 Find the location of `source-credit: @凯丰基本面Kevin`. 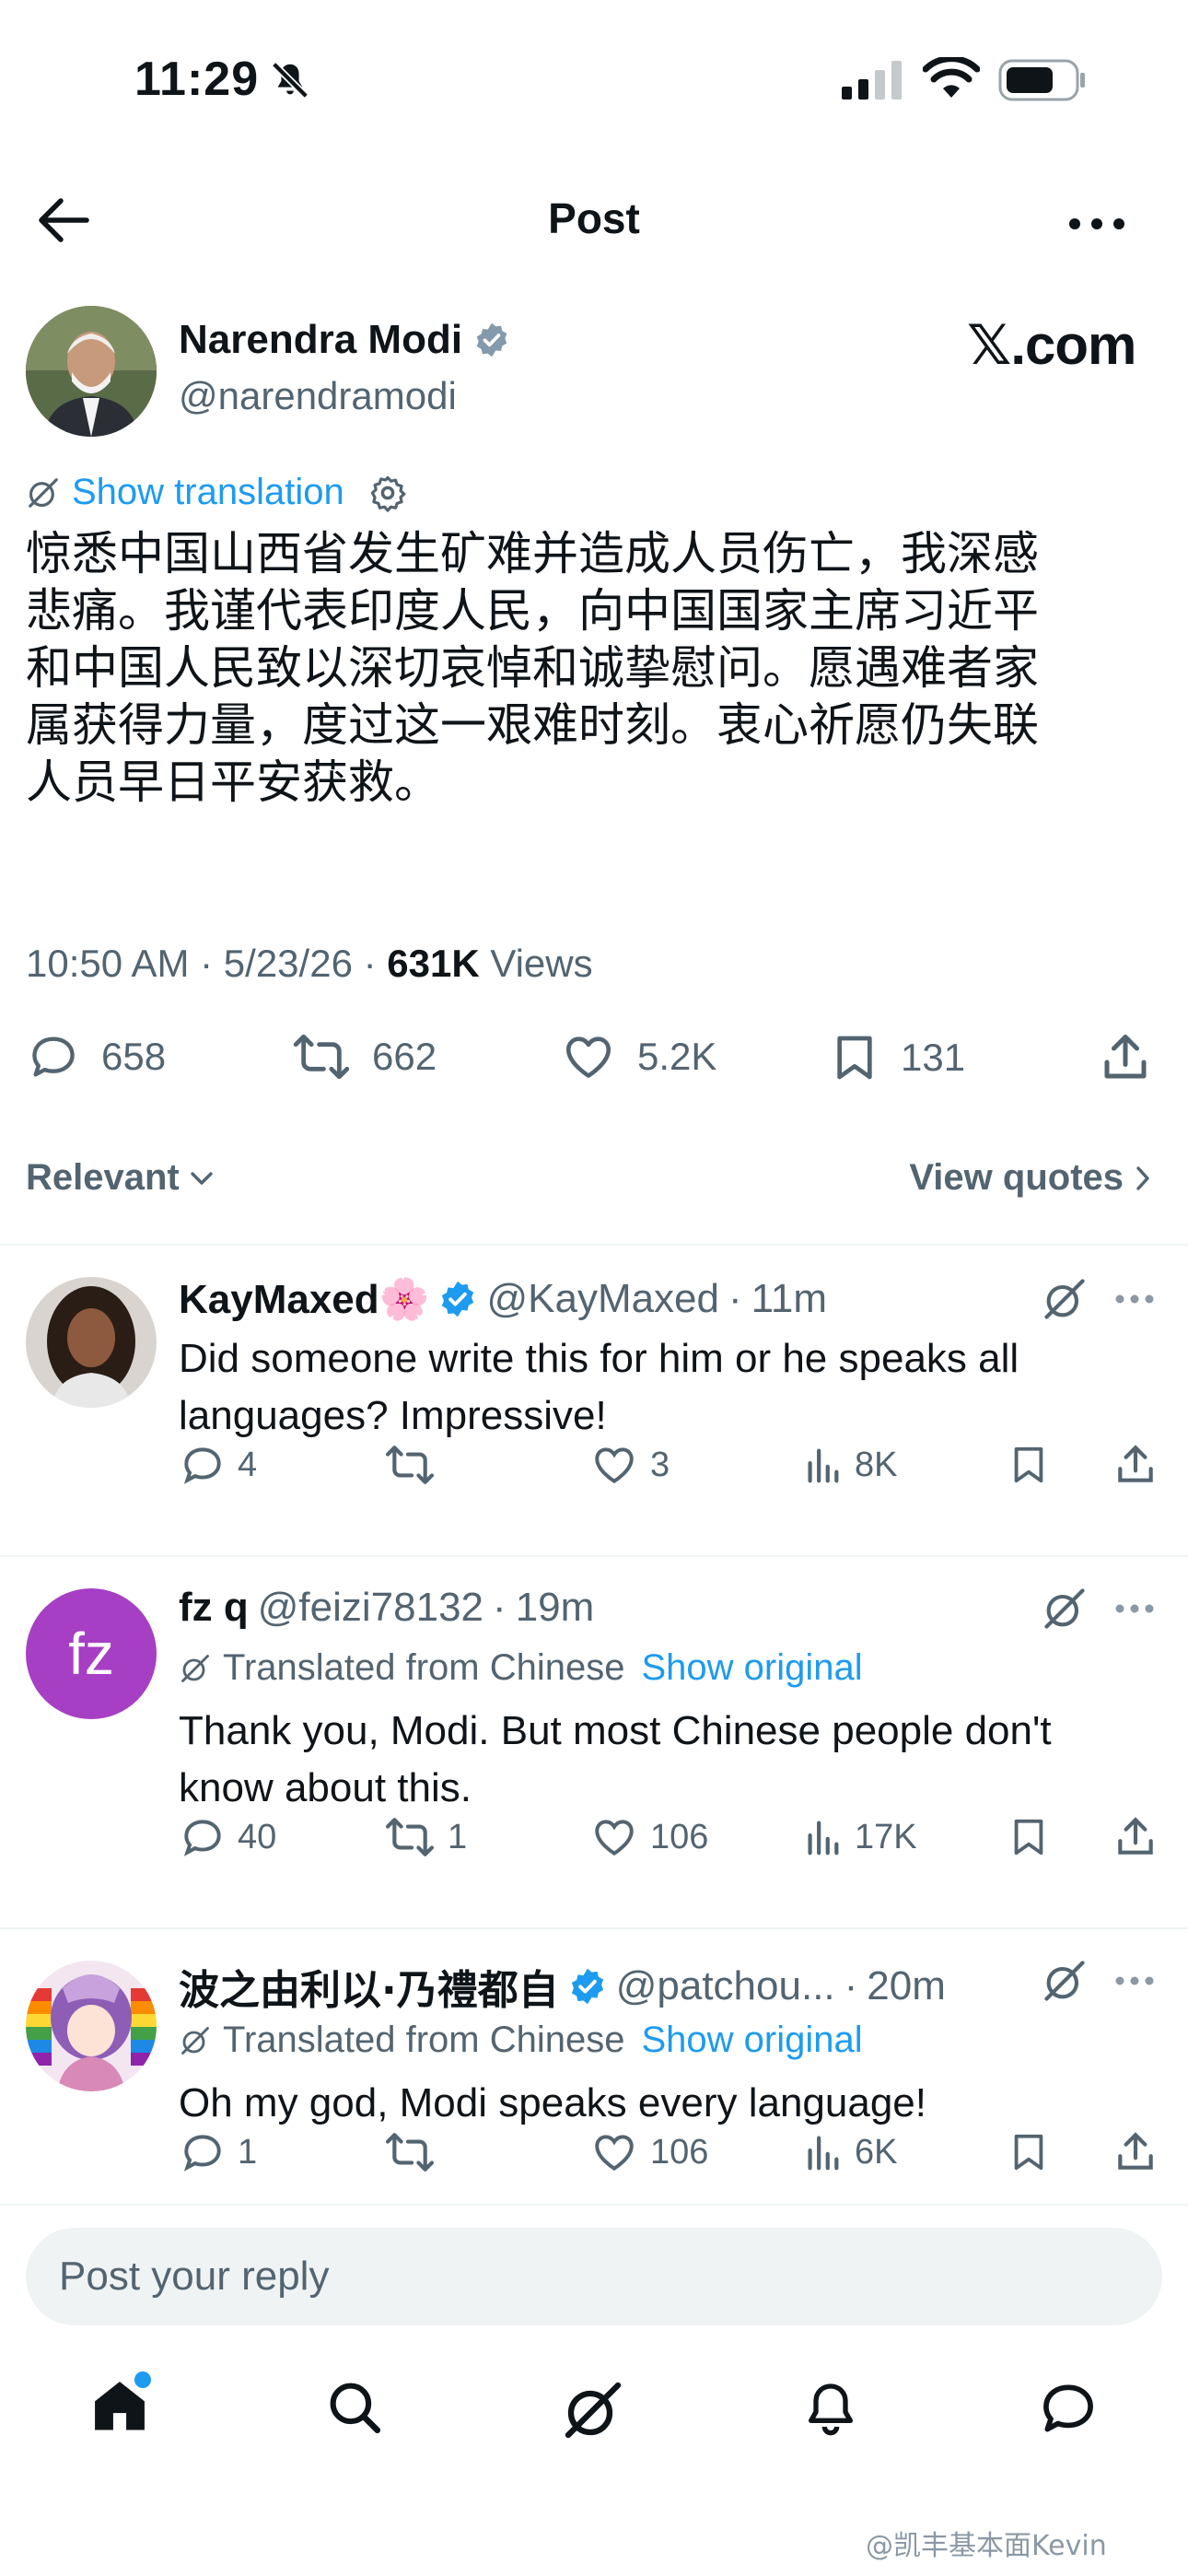

source-credit: @凯丰基本面Kevin is located at coordinates (986, 2546).